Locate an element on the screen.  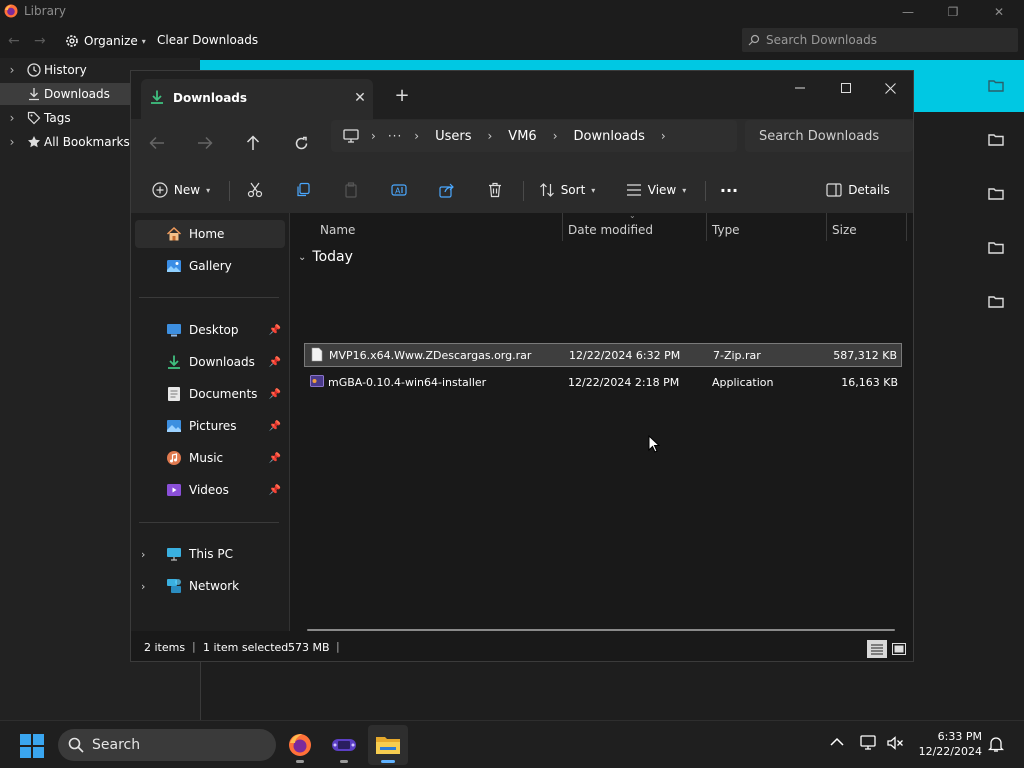
network-status-icon is located at coordinates (869, 743).